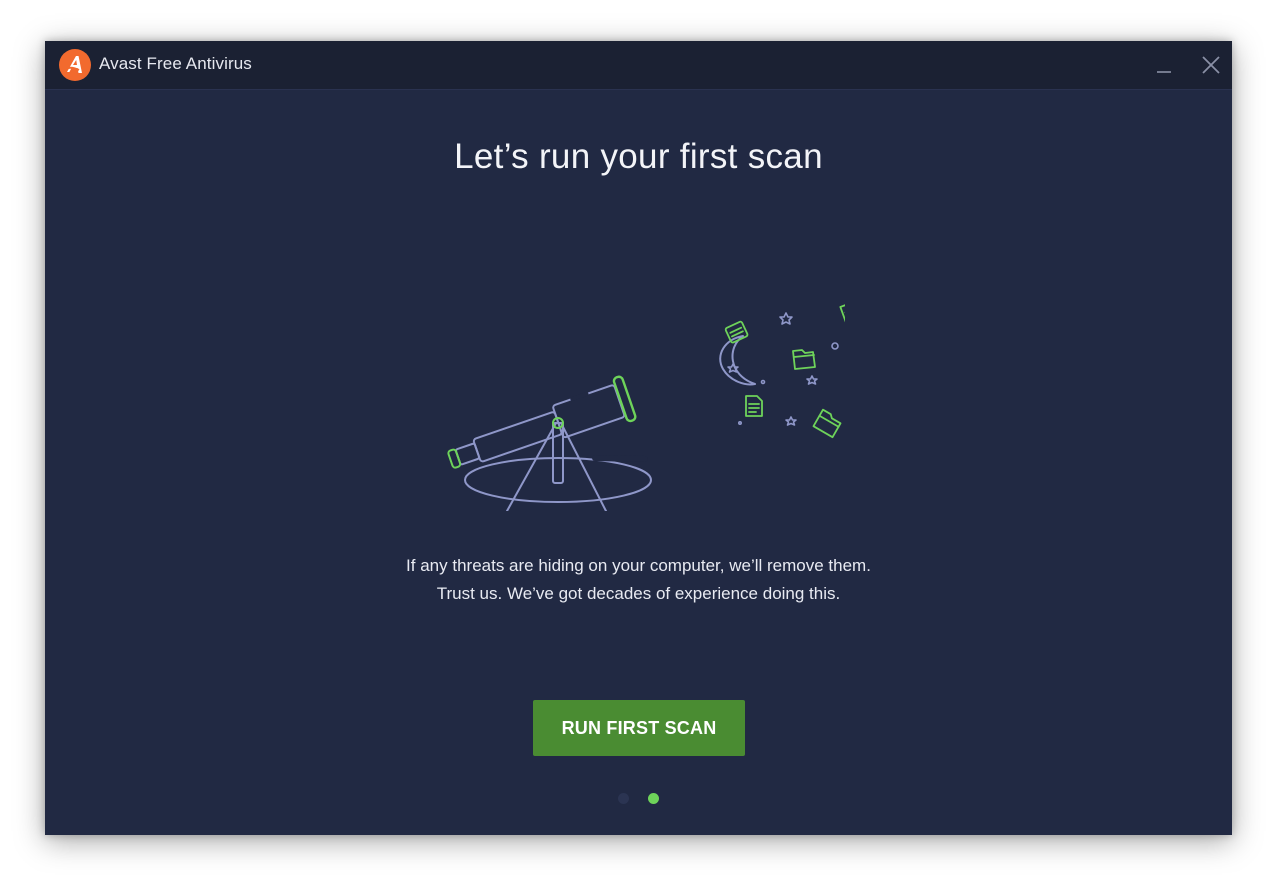 This screenshot has width=1277, height=882. Describe the element at coordinates (1164, 65) in the screenshot. I see `minimize-button` at that location.